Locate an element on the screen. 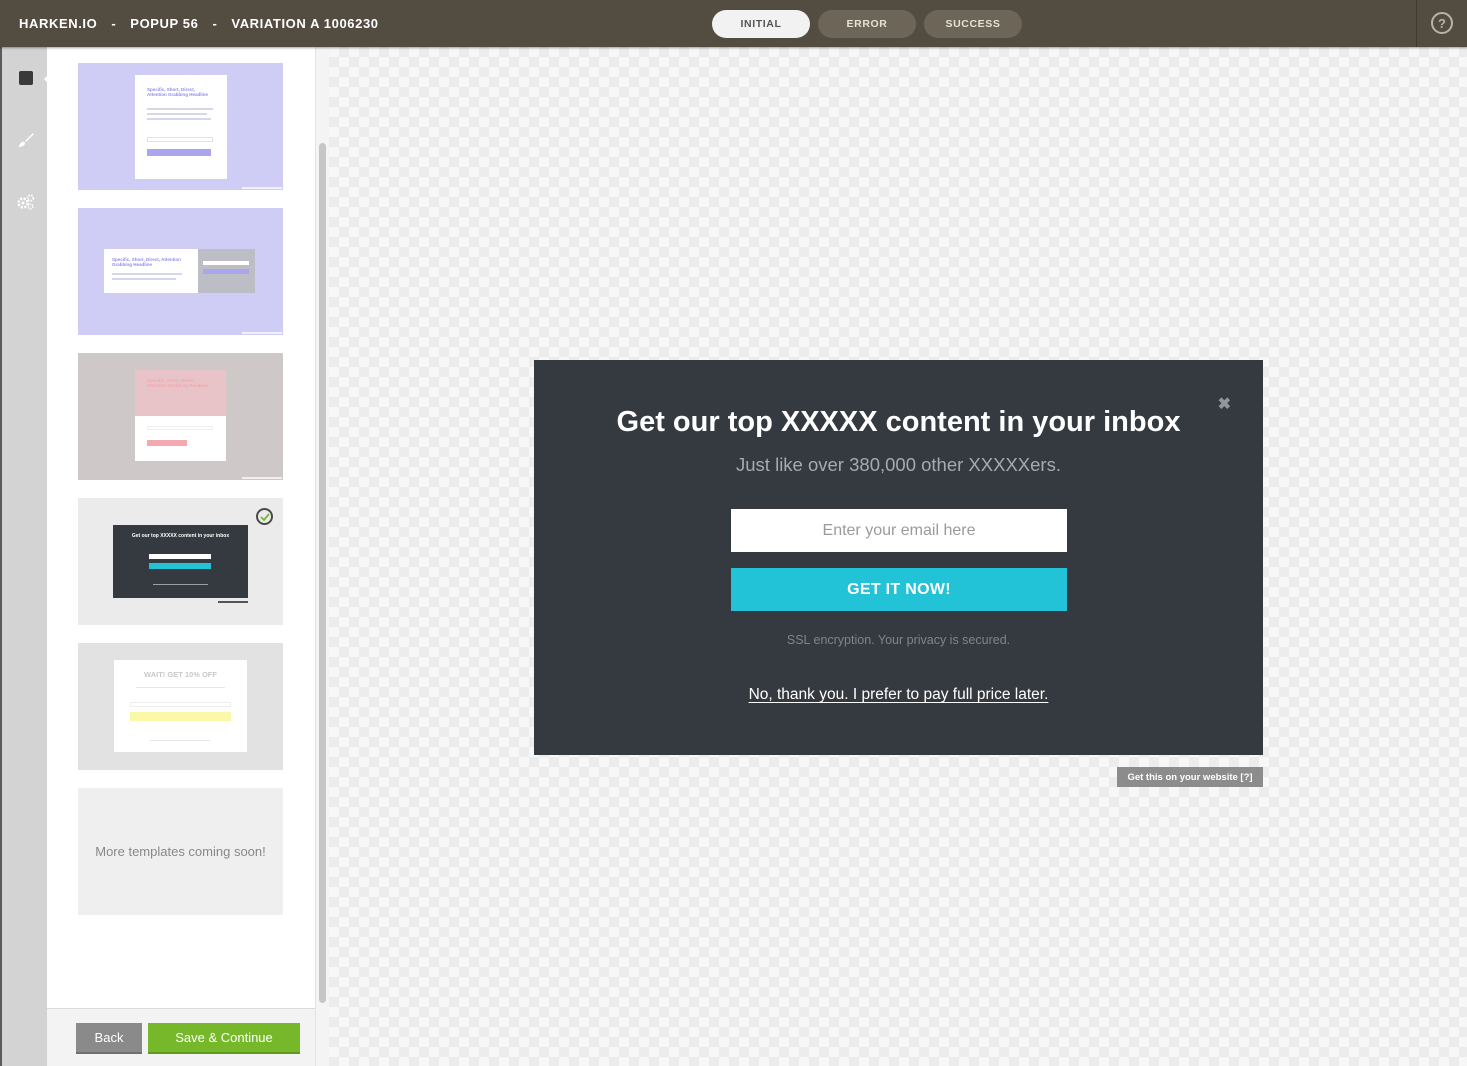 The width and height of the screenshot is (1467, 1066). panel-scrollbar is located at coordinates (322, 556).